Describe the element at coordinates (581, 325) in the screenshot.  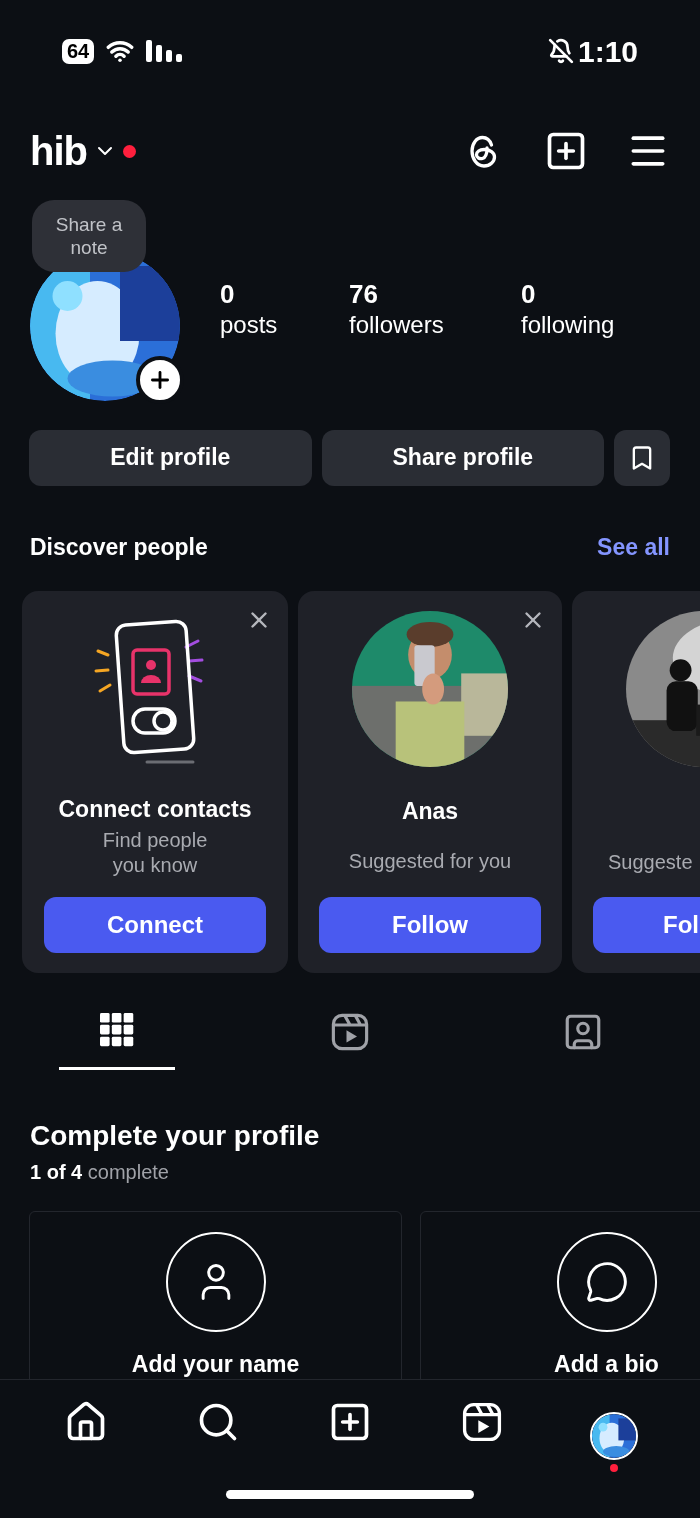
I see `stat-label: following` at that location.